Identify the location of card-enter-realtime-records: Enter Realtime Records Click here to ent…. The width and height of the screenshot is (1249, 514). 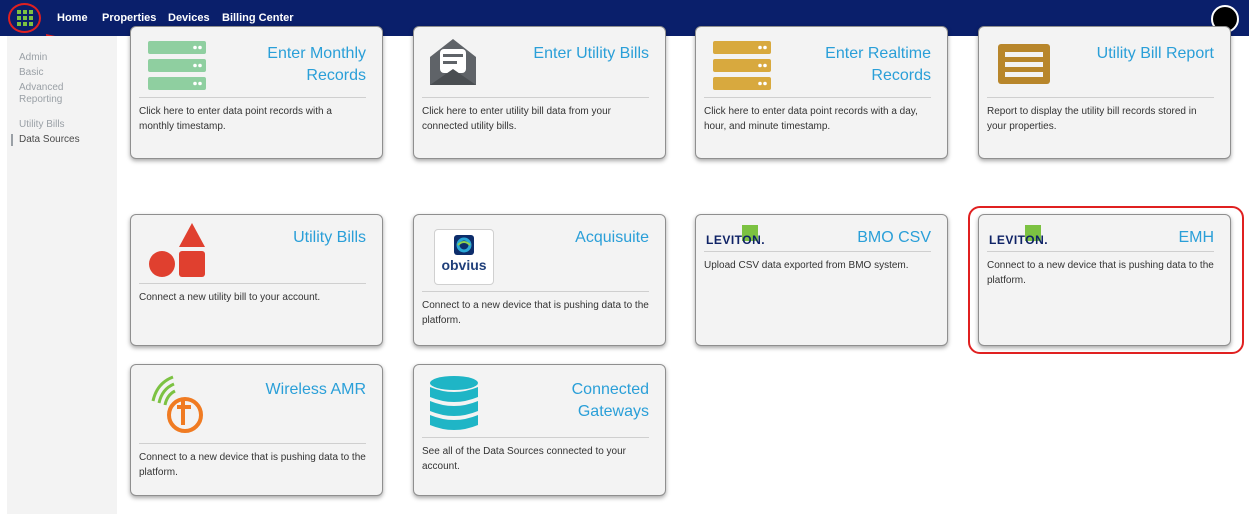
(821, 92).